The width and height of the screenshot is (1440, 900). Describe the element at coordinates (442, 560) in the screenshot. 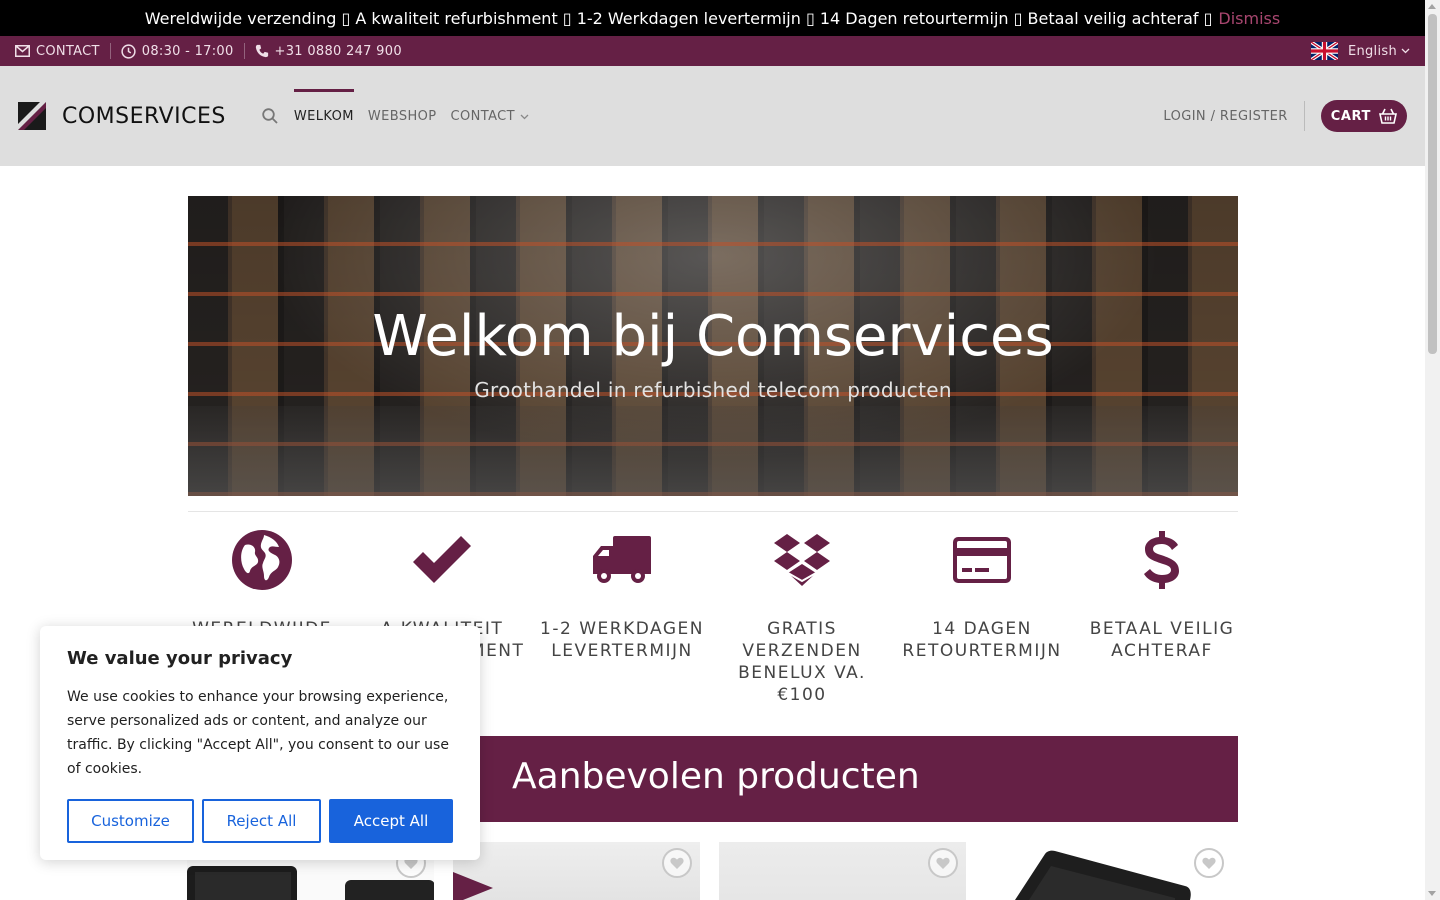

I see `check-icon` at that location.